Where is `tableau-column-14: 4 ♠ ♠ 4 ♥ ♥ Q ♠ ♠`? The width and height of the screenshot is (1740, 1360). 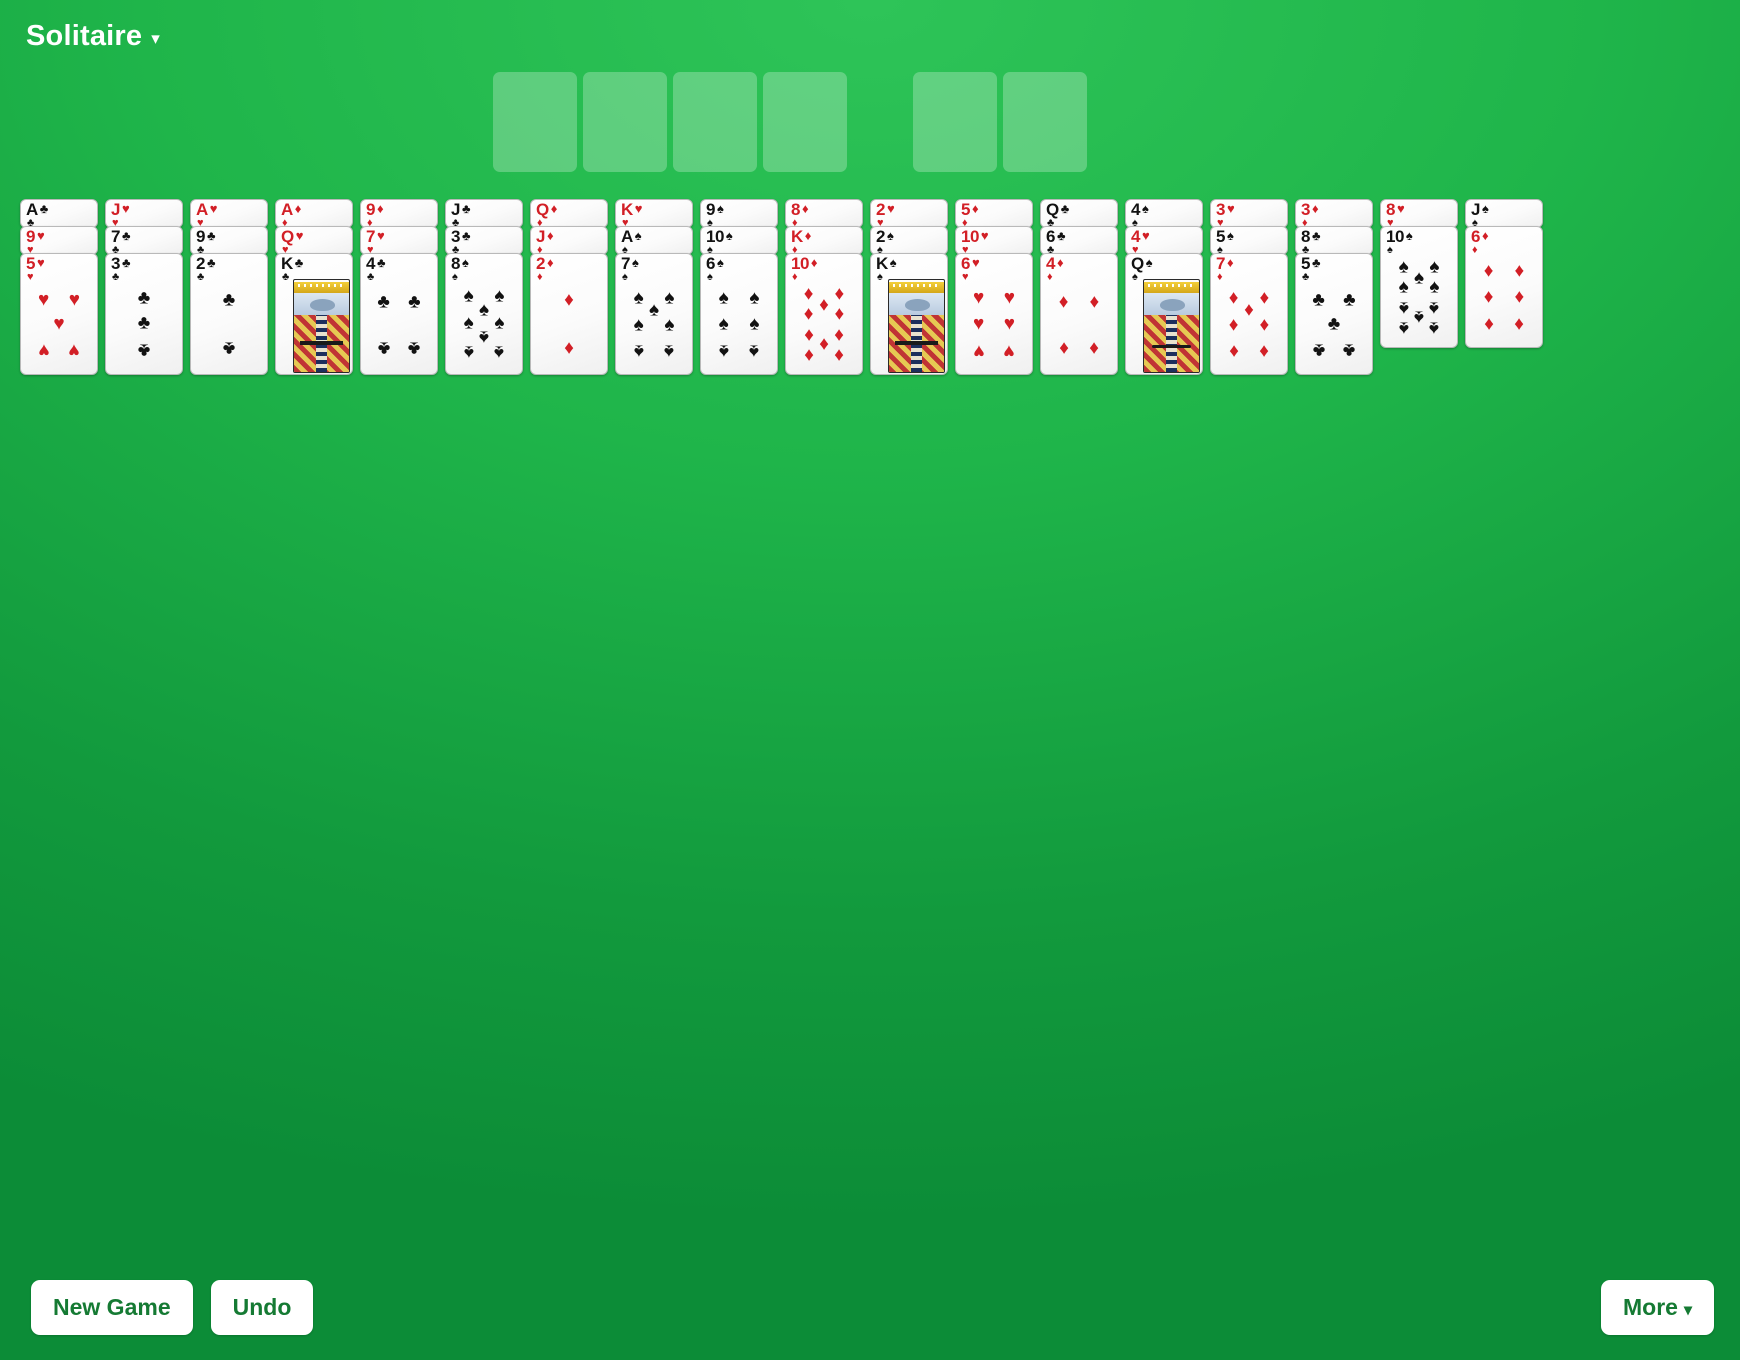 tableau-column-14: 4 ♠ ♠ 4 ♥ ♥ Q ♠ ♠ is located at coordinates (1164, 287).